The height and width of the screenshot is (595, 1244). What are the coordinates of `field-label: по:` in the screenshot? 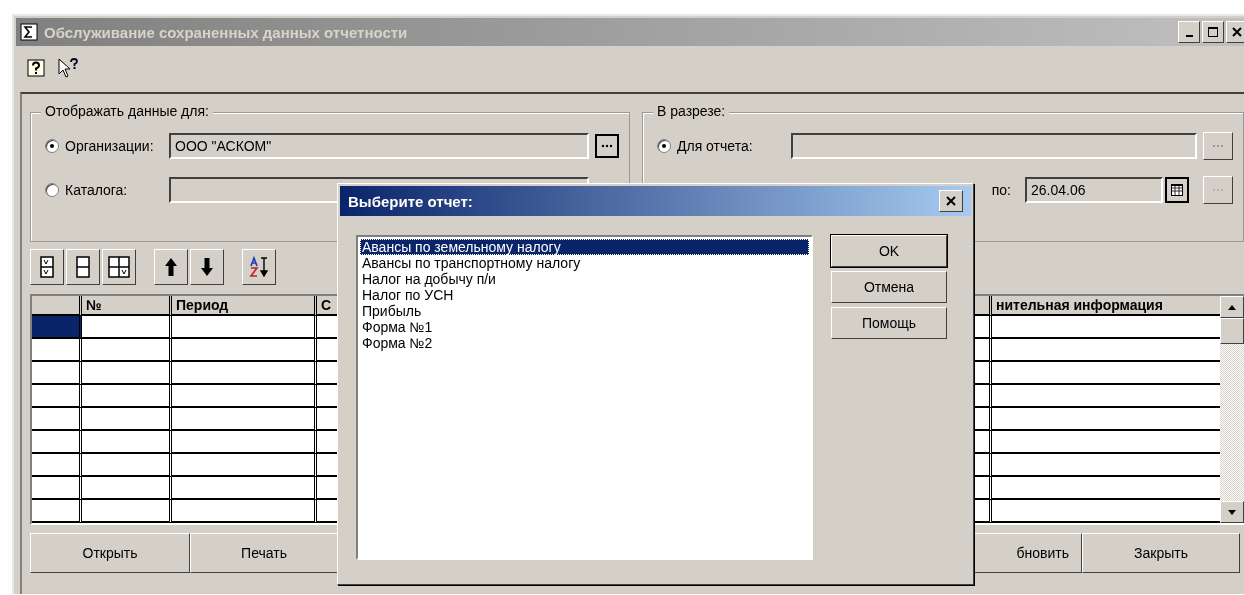 It's located at (1001, 190).